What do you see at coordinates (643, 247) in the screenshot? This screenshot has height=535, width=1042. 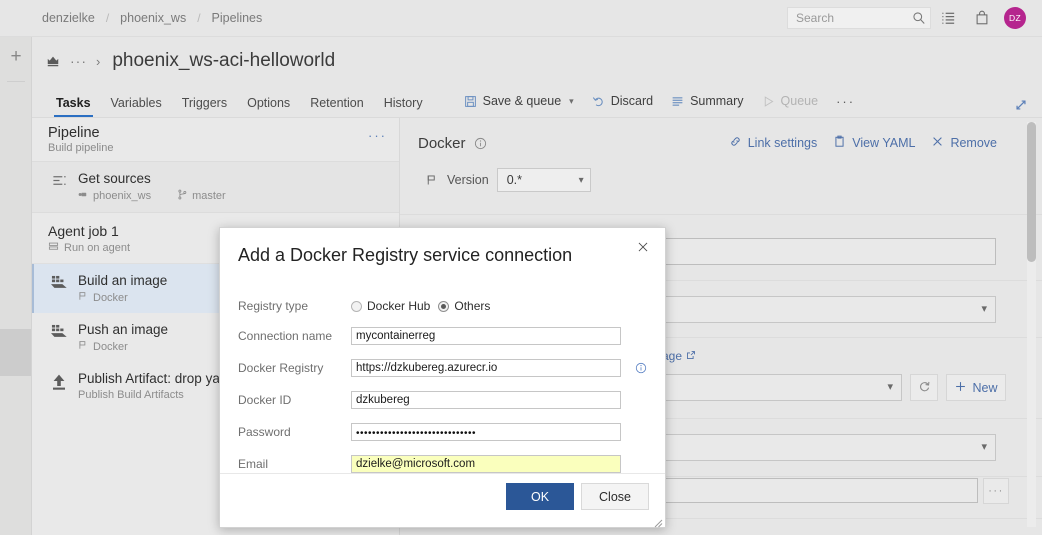 I see `close-x-icon` at bounding box center [643, 247].